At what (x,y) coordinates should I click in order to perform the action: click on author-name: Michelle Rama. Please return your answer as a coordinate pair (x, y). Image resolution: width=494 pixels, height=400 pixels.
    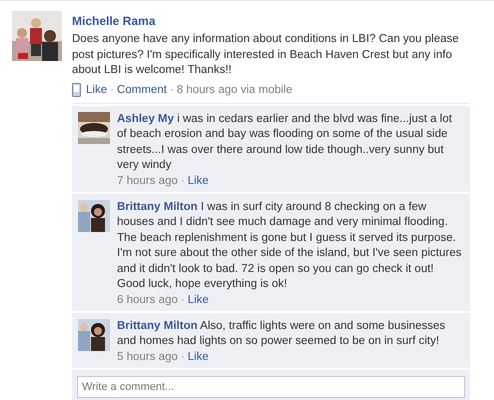
    Looking at the image, I should click on (277, 21).